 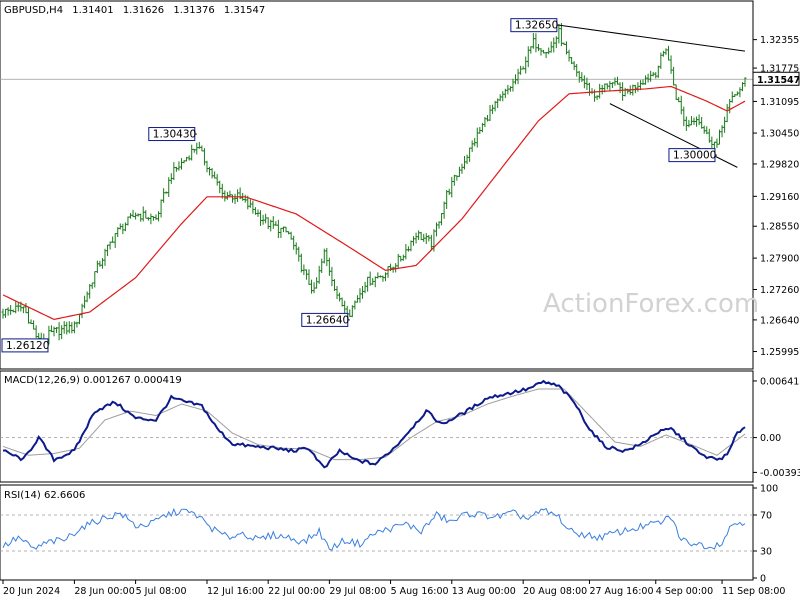 I want to click on time-tick-label: 11 Sep 08:00, so click(x=753, y=591).